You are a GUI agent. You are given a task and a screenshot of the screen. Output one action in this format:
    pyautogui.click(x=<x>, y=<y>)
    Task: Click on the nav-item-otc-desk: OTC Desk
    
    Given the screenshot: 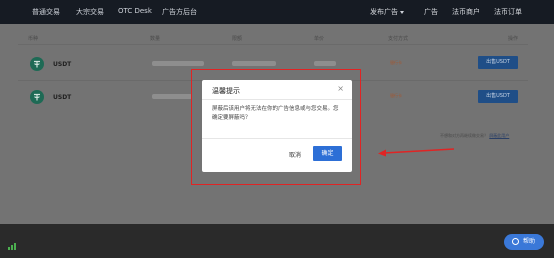 What is the action you would take?
    pyautogui.click(x=135, y=11)
    